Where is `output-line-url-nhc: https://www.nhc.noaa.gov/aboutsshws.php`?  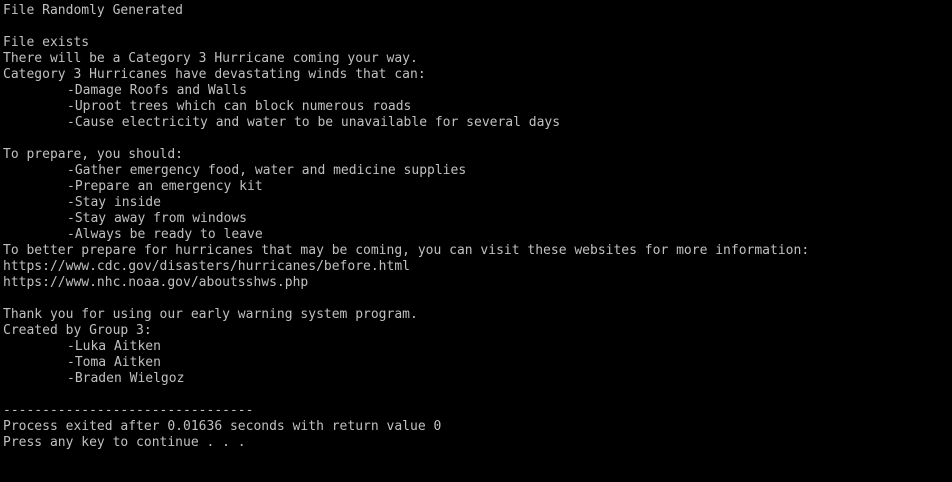
output-line-url-nhc: https://www.nhc.noaa.gov/aboutsshws.php is located at coordinates (156, 282).